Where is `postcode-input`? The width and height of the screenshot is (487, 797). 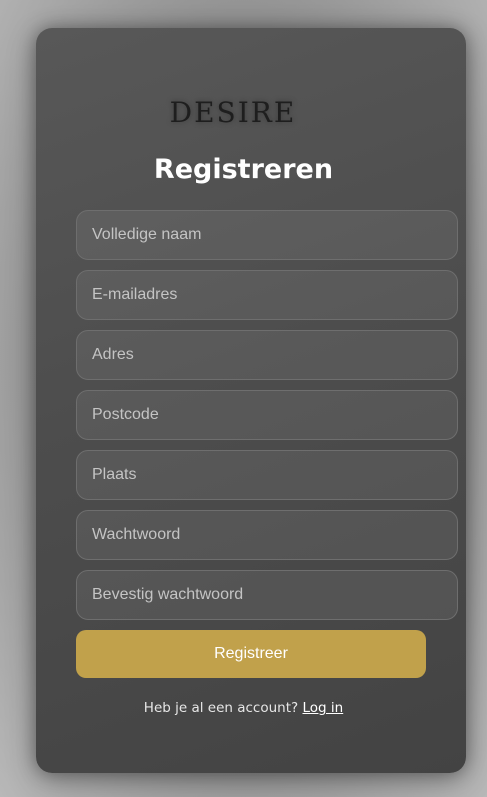 postcode-input is located at coordinates (267, 415).